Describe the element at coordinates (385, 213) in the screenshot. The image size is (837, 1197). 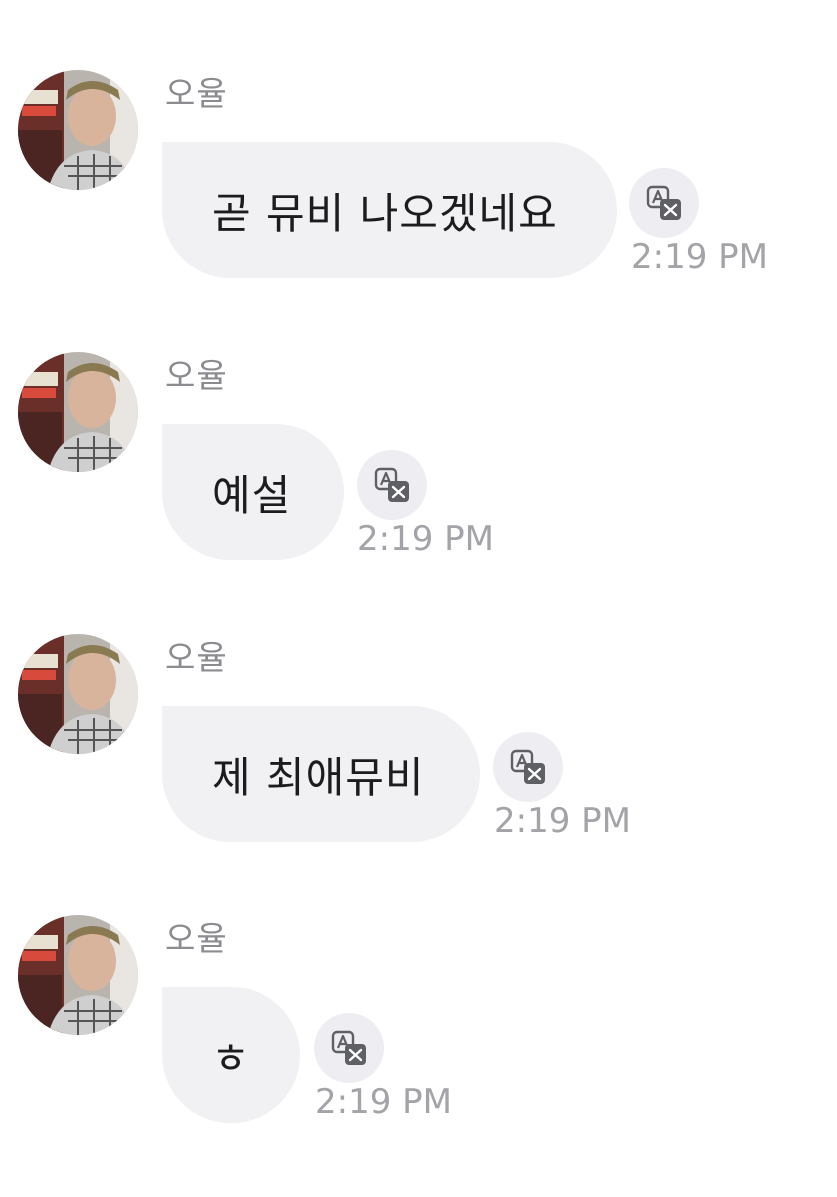
I see `message-text: 곧 뮤비 나오겠네요` at that location.